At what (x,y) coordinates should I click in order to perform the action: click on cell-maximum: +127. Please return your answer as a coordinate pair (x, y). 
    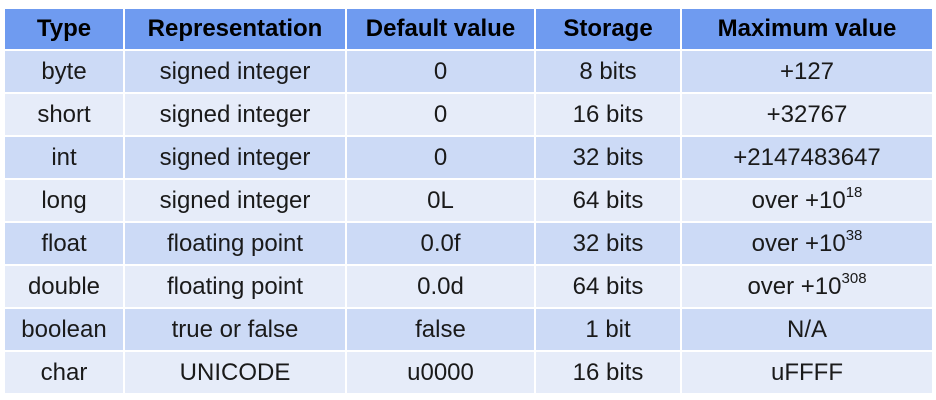
    Looking at the image, I should click on (807, 72).